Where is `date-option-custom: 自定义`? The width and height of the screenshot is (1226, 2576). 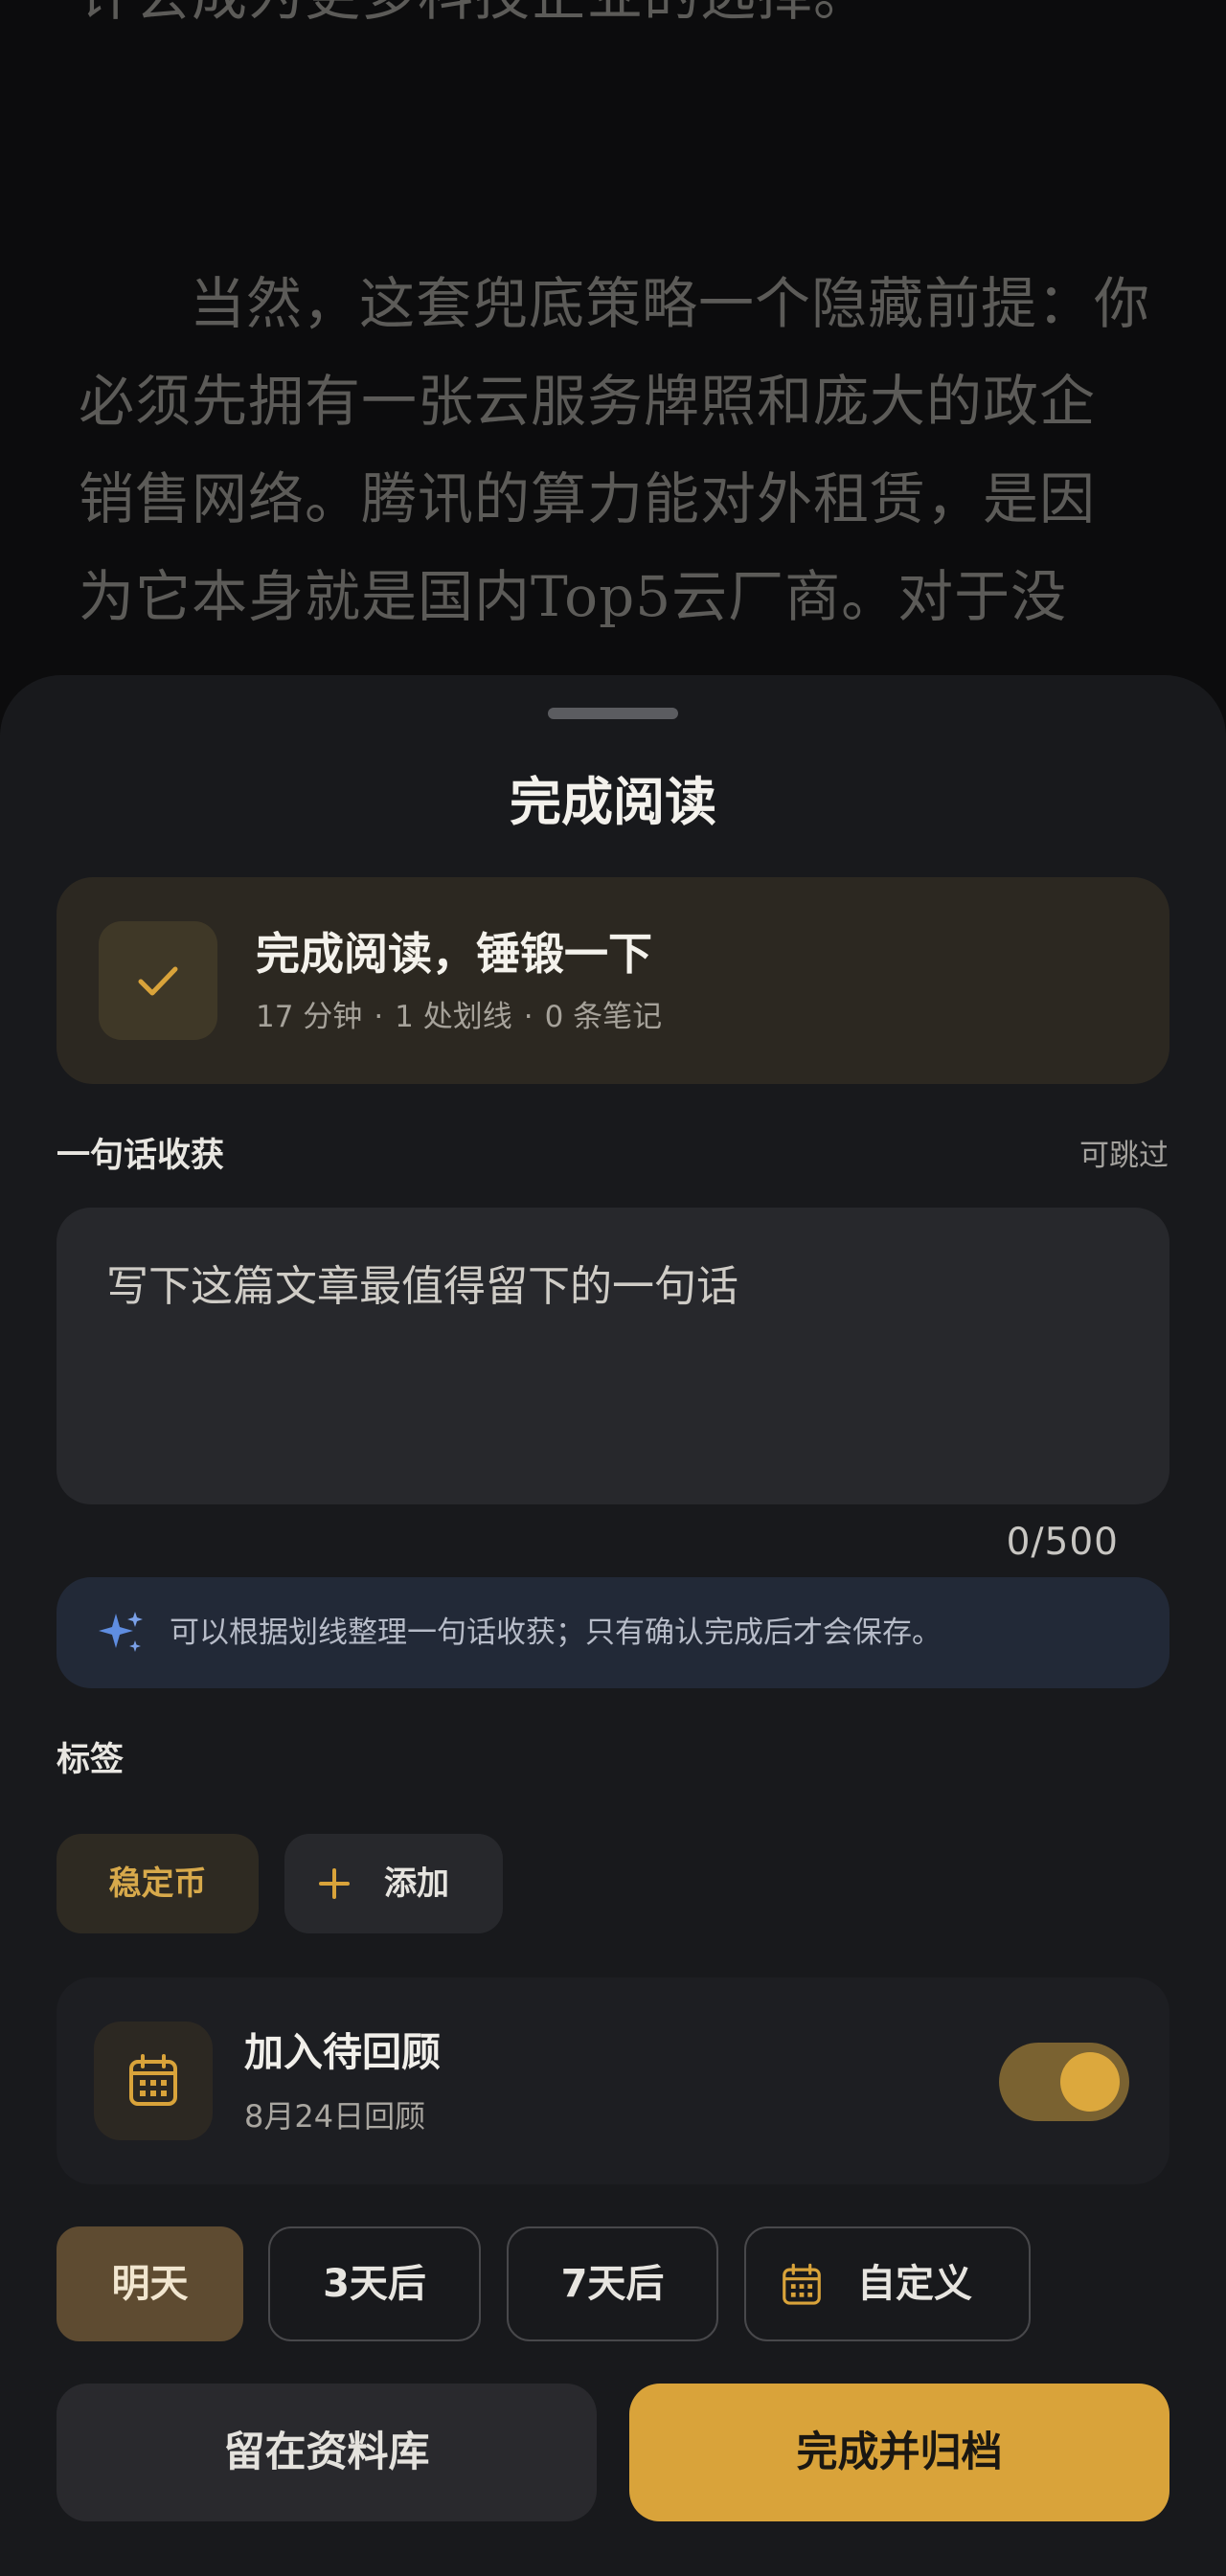
date-option-custom: 自定义 is located at coordinates (887, 2283).